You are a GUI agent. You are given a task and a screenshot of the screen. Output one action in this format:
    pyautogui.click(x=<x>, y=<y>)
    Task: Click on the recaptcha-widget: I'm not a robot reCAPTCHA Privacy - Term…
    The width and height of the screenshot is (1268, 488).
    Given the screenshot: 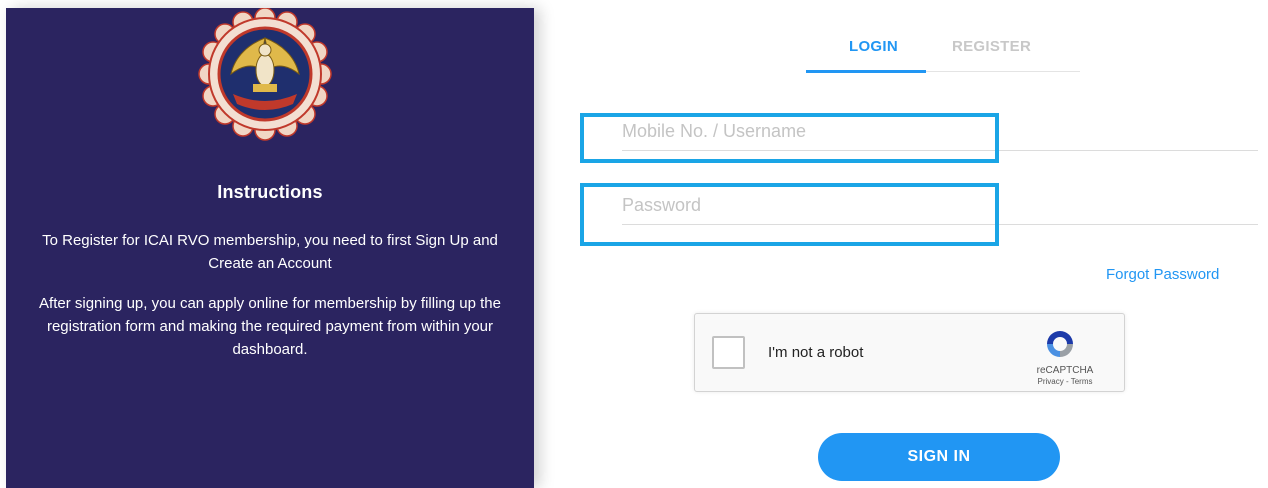 What is the action you would take?
    pyautogui.click(x=909, y=352)
    